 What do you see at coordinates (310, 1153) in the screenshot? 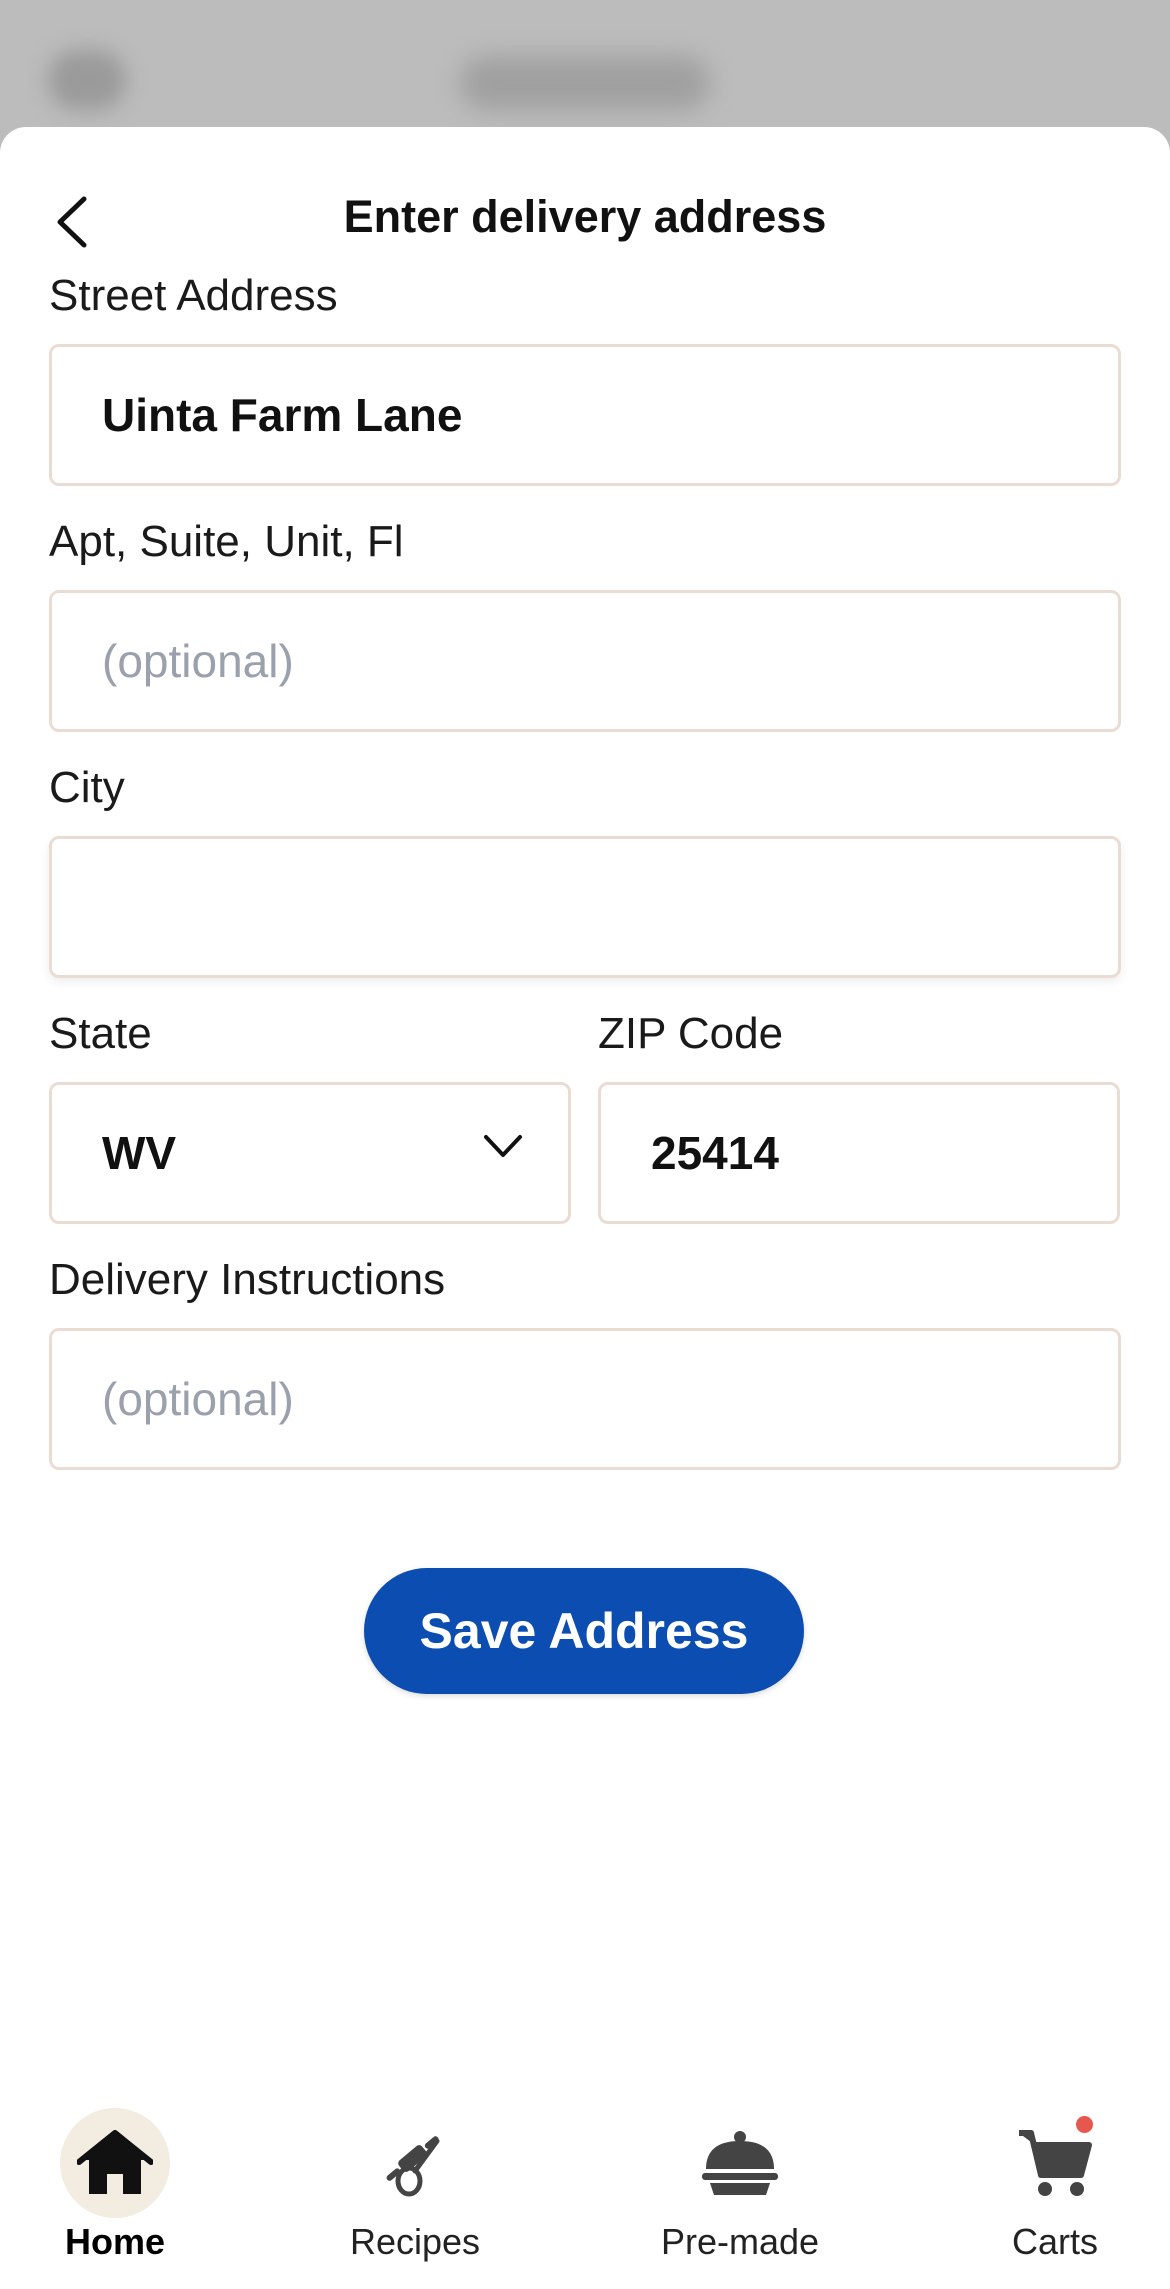
I see `state-select: WV` at bounding box center [310, 1153].